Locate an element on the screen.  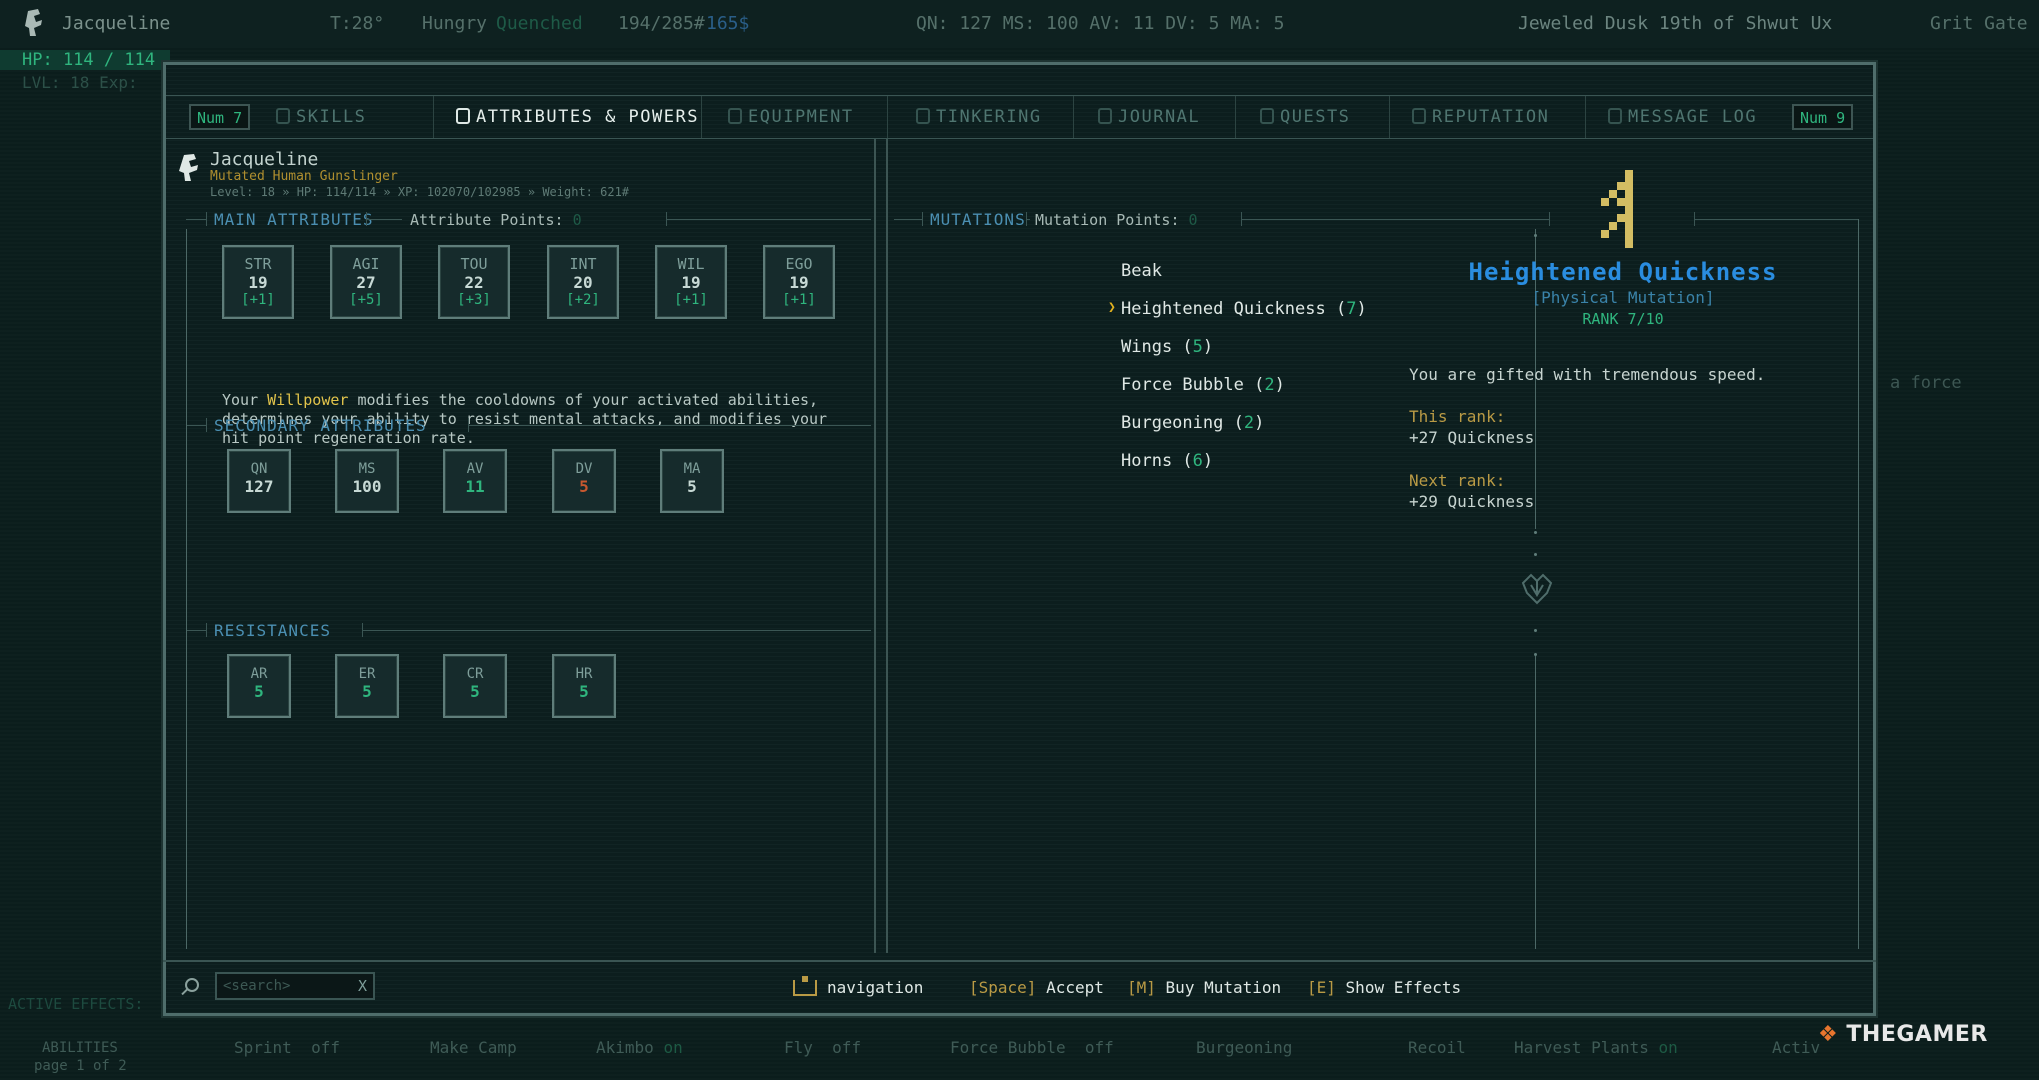
tab-tinkering: TINKERING is located at coordinates (981, 117).